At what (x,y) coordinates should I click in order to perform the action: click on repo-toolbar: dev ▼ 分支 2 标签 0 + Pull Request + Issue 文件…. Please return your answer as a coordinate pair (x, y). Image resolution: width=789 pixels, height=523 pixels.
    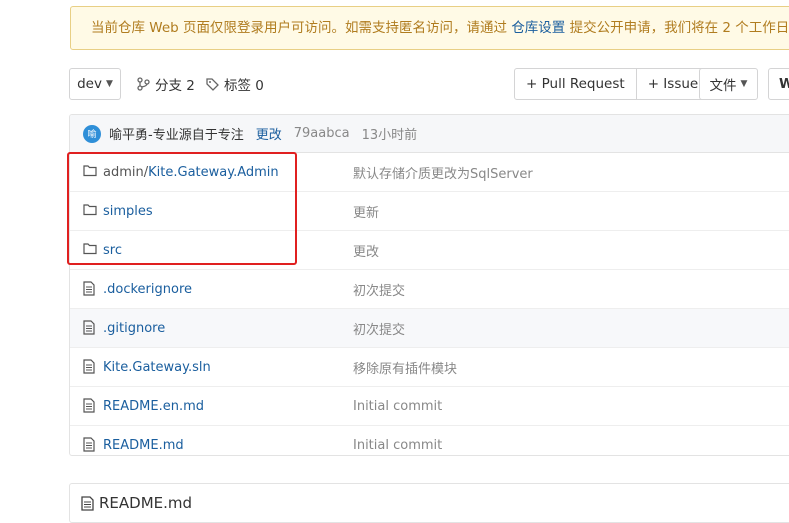
    Looking at the image, I should click on (429, 84).